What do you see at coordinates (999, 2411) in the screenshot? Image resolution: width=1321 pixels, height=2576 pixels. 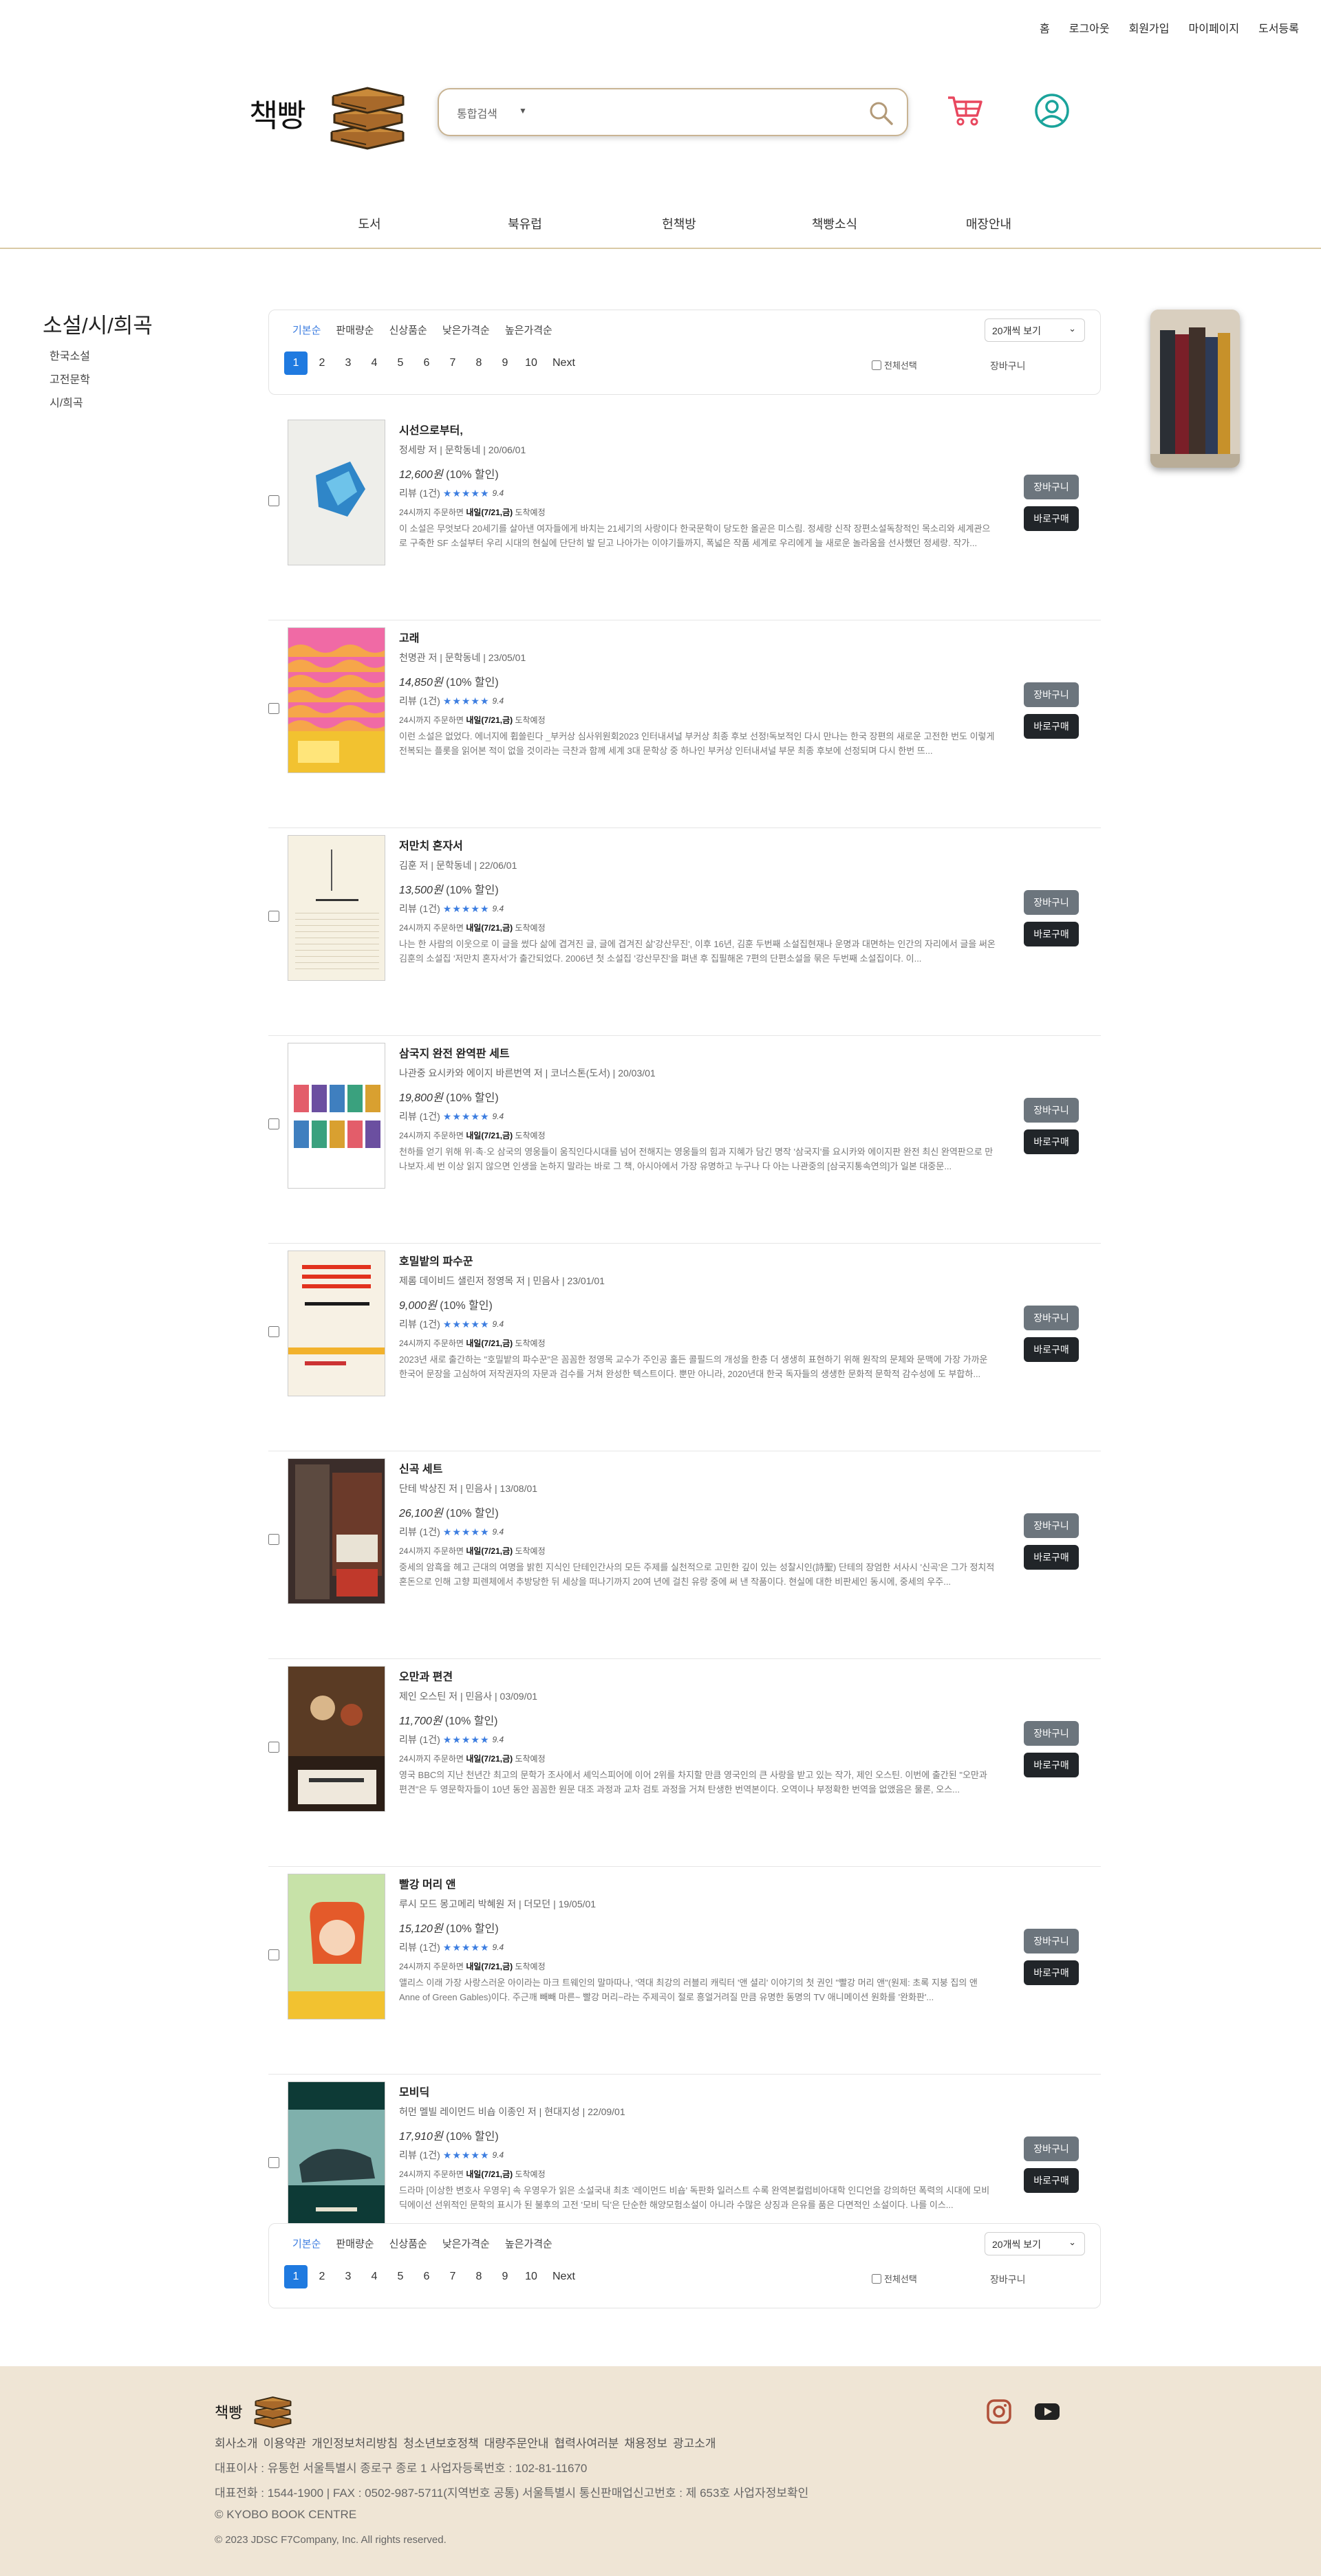 I see `instagram-icon` at bounding box center [999, 2411].